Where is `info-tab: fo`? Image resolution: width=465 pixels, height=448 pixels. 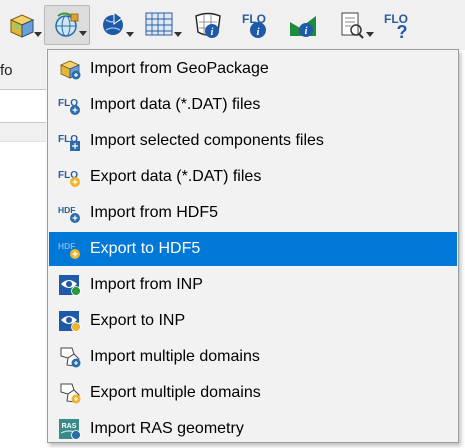 info-tab: fo is located at coordinates (23, 70).